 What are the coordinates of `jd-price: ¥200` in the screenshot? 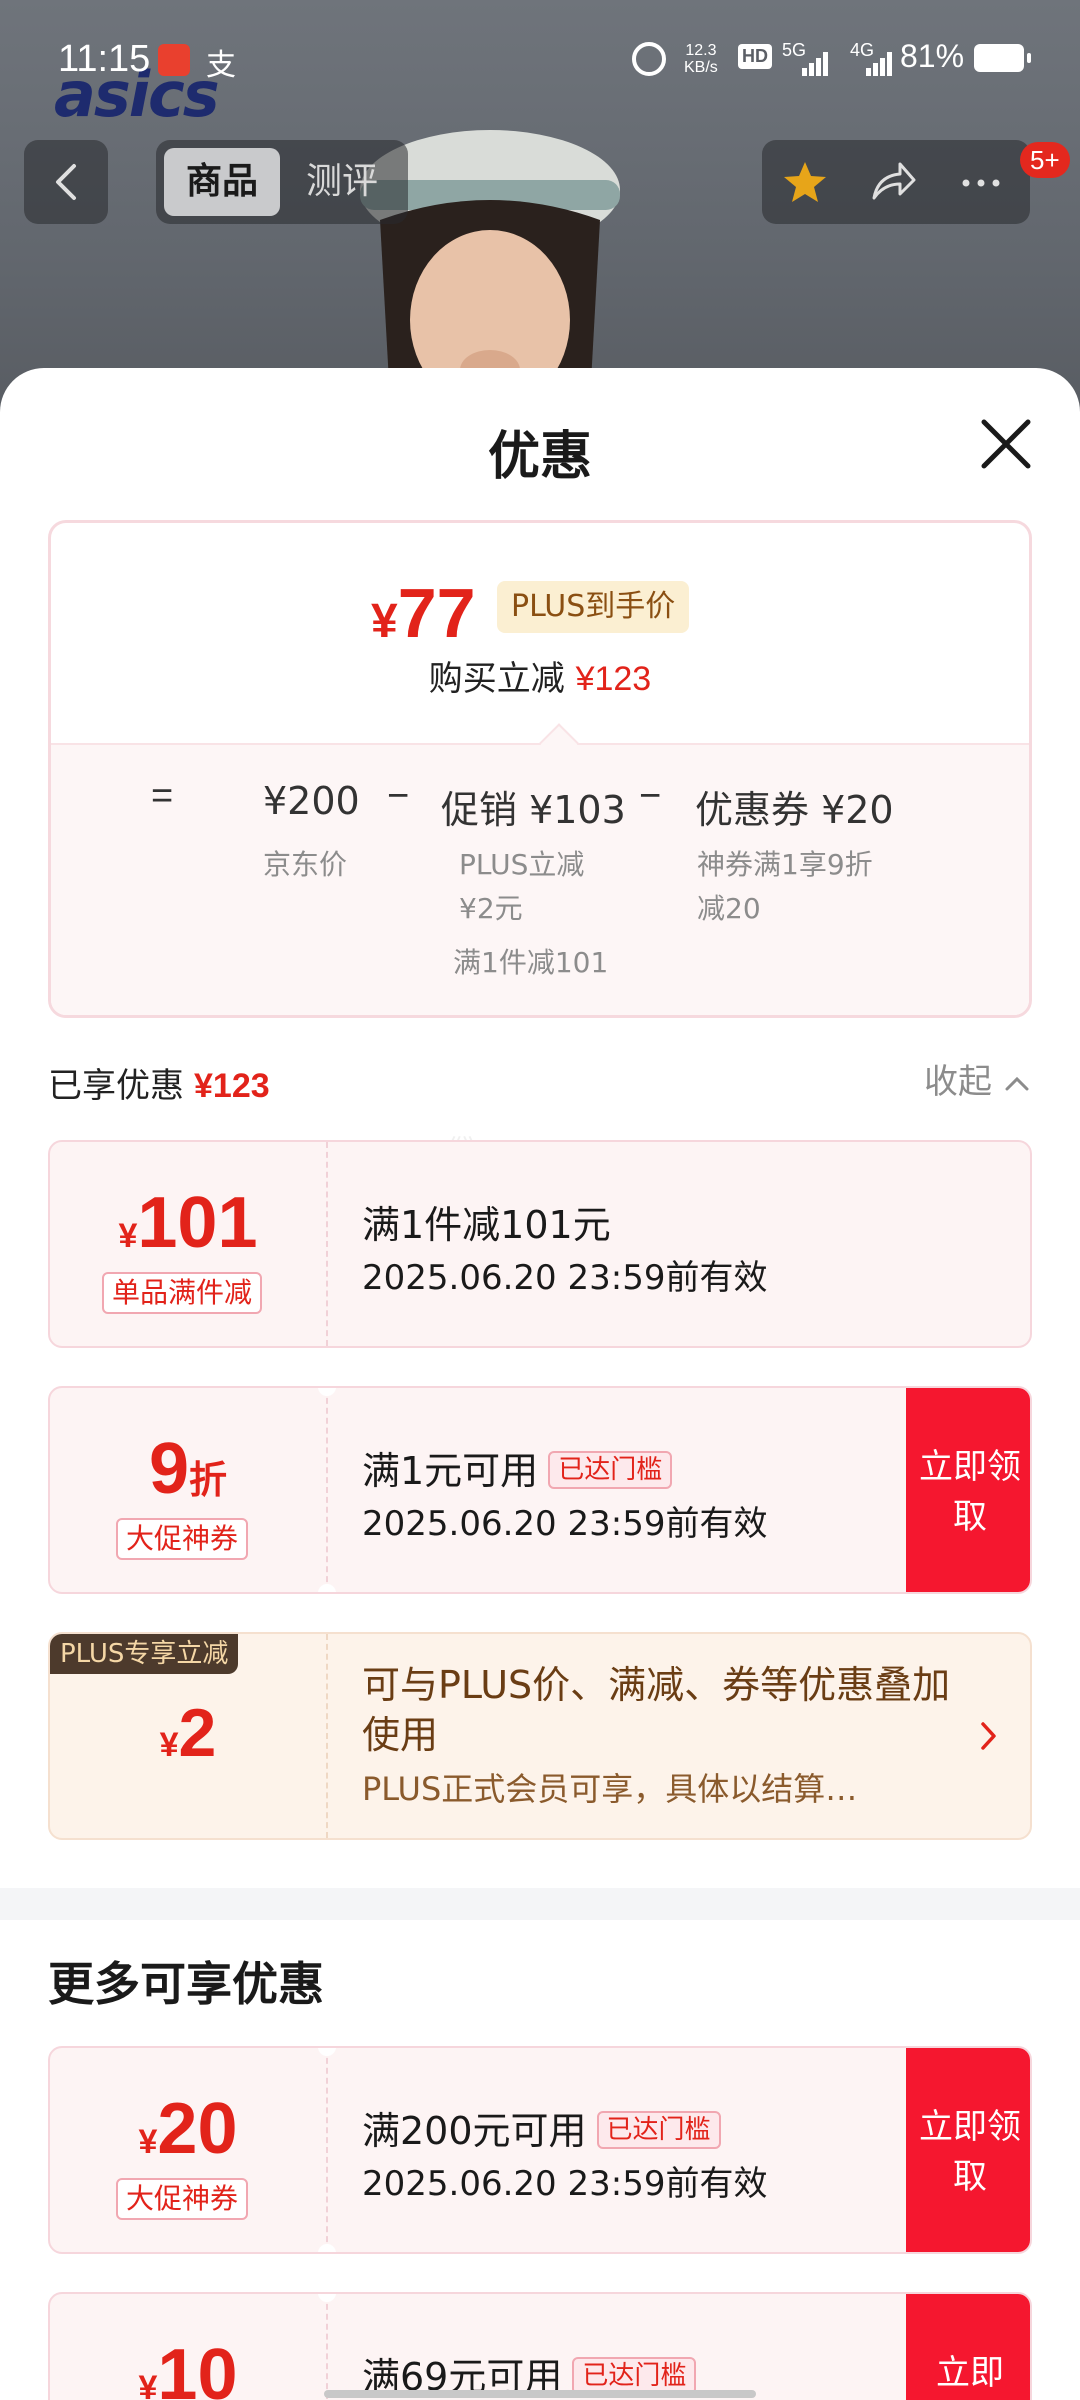 It's located at (311, 801).